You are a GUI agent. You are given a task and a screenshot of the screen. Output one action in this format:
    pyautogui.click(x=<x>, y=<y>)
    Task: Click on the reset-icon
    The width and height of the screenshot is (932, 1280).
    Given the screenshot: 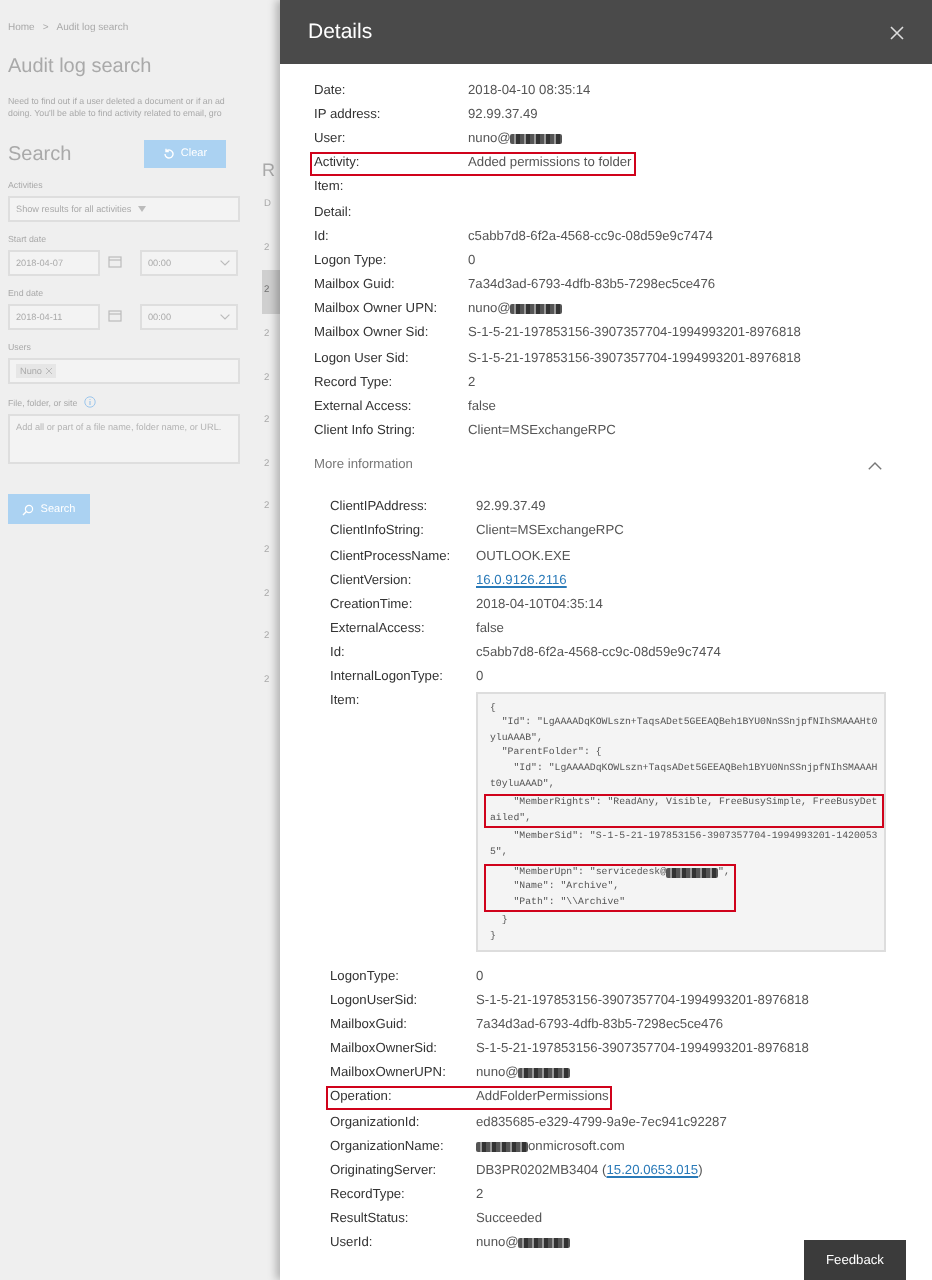 What is the action you would take?
    pyautogui.click(x=168, y=154)
    